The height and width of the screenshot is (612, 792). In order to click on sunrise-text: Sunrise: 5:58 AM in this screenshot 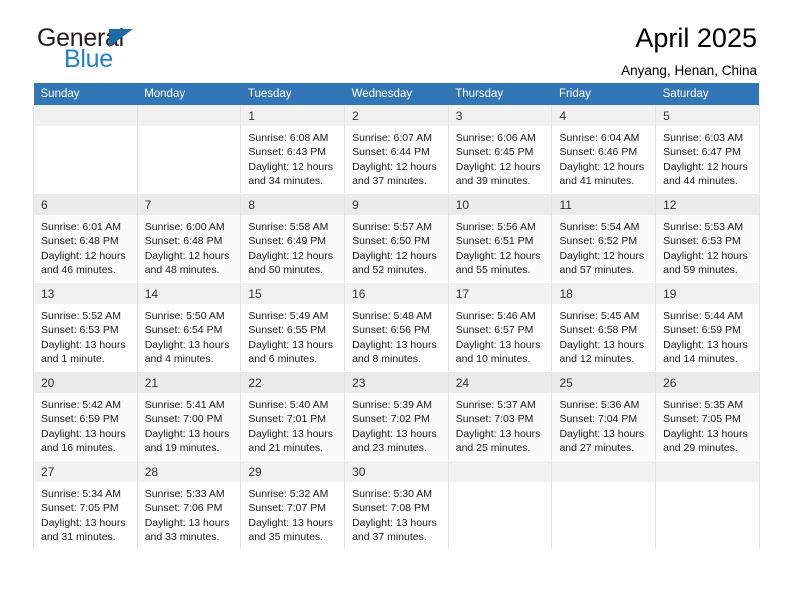, I will do `click(288, 227)`.